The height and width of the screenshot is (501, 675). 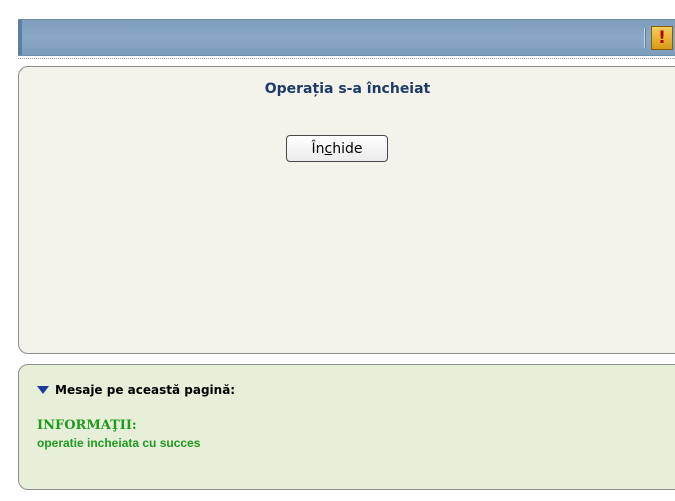 What do you see at coordinates (119, 443) in the screenshot?
I see `message-text: operatie incheiata cu succes` at bounding box center [119, 443].